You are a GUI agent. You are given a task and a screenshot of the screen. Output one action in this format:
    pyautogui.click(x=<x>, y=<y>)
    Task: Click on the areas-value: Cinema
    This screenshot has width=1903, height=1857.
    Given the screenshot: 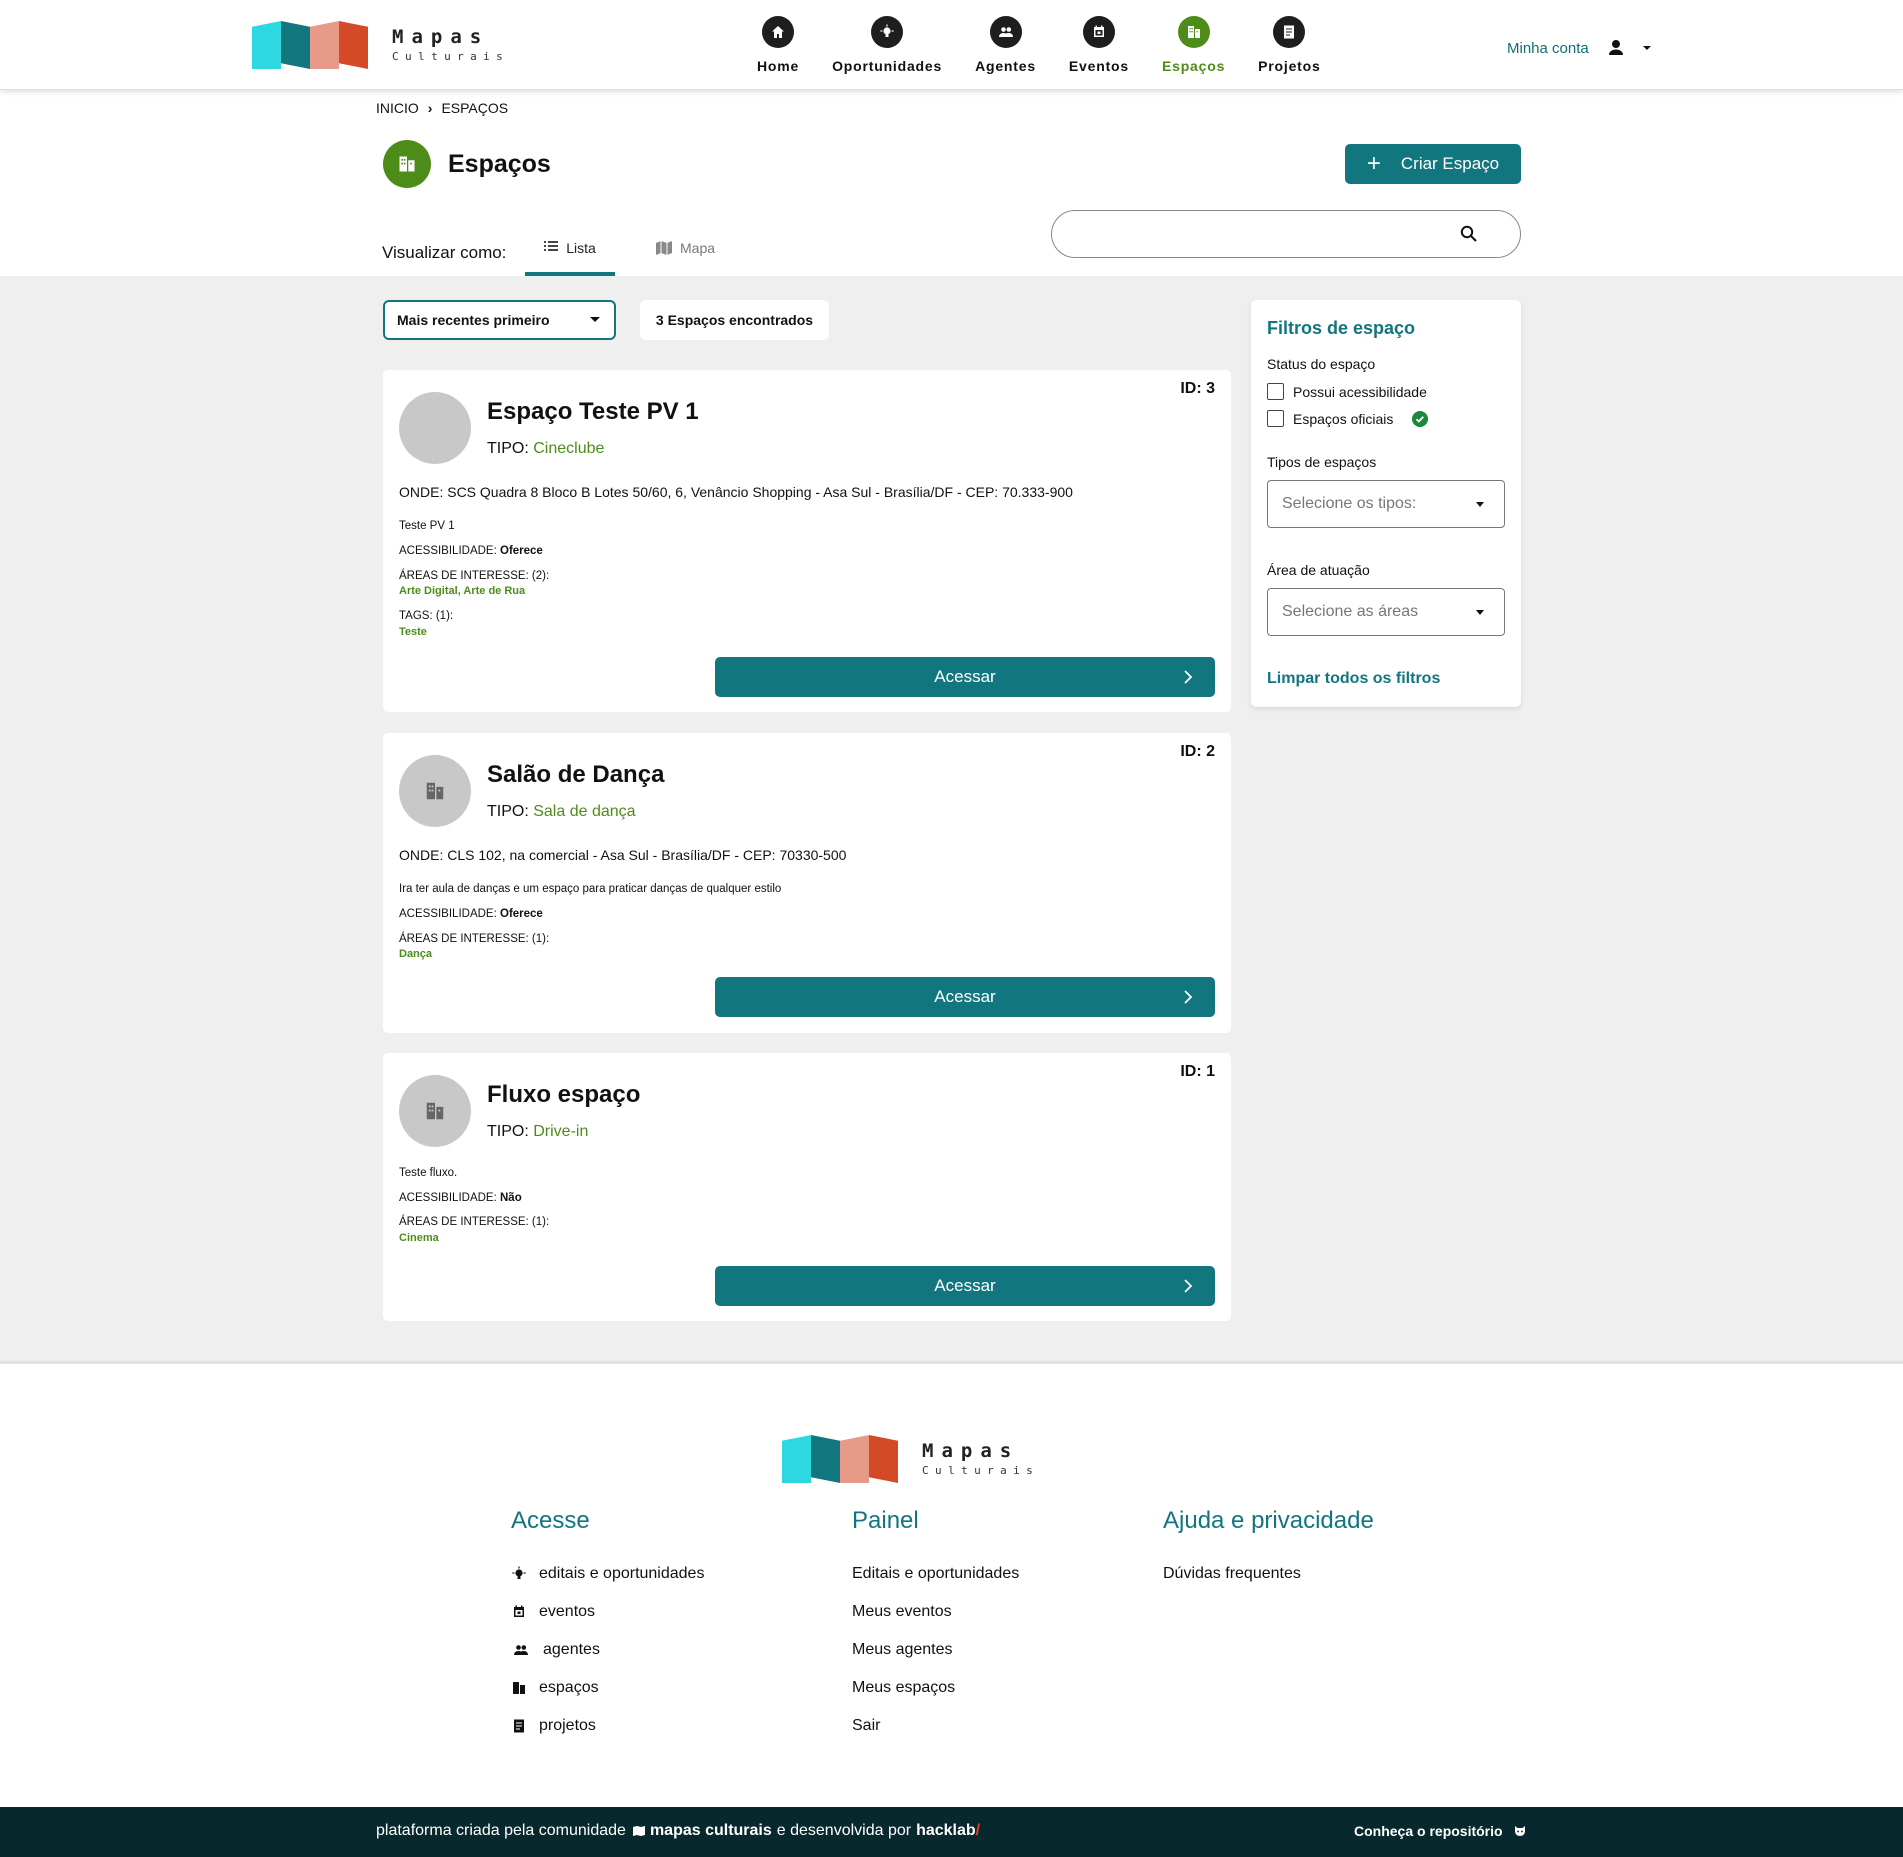 What is the action you would take?
    pyautogui.click(x=419, y=1238)
    